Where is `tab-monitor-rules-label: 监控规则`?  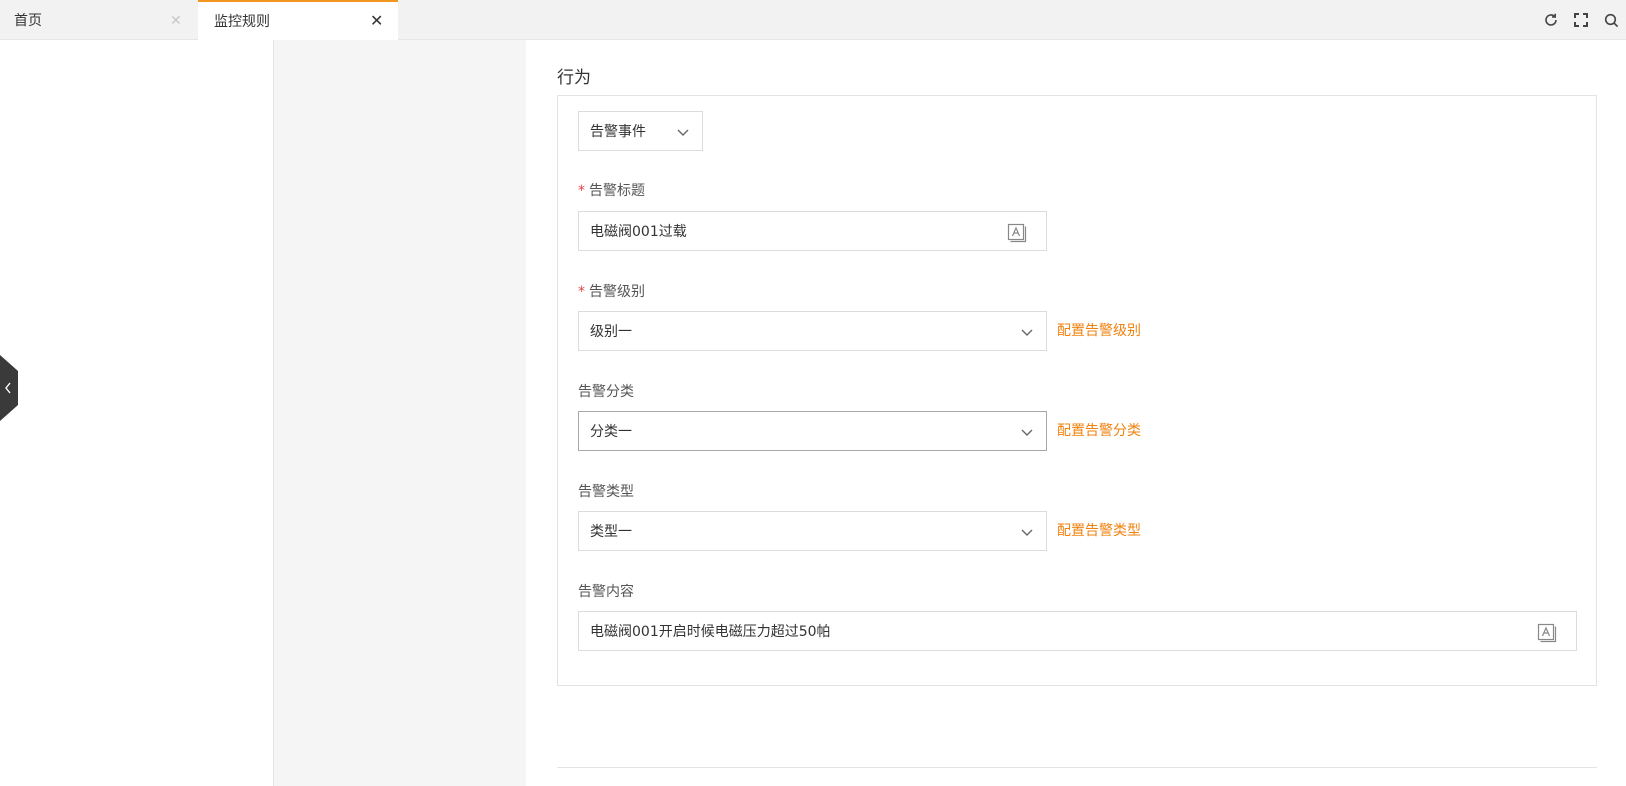
tab-monitor-rules-label: 监控规则 is located at coordinates (242, 22).